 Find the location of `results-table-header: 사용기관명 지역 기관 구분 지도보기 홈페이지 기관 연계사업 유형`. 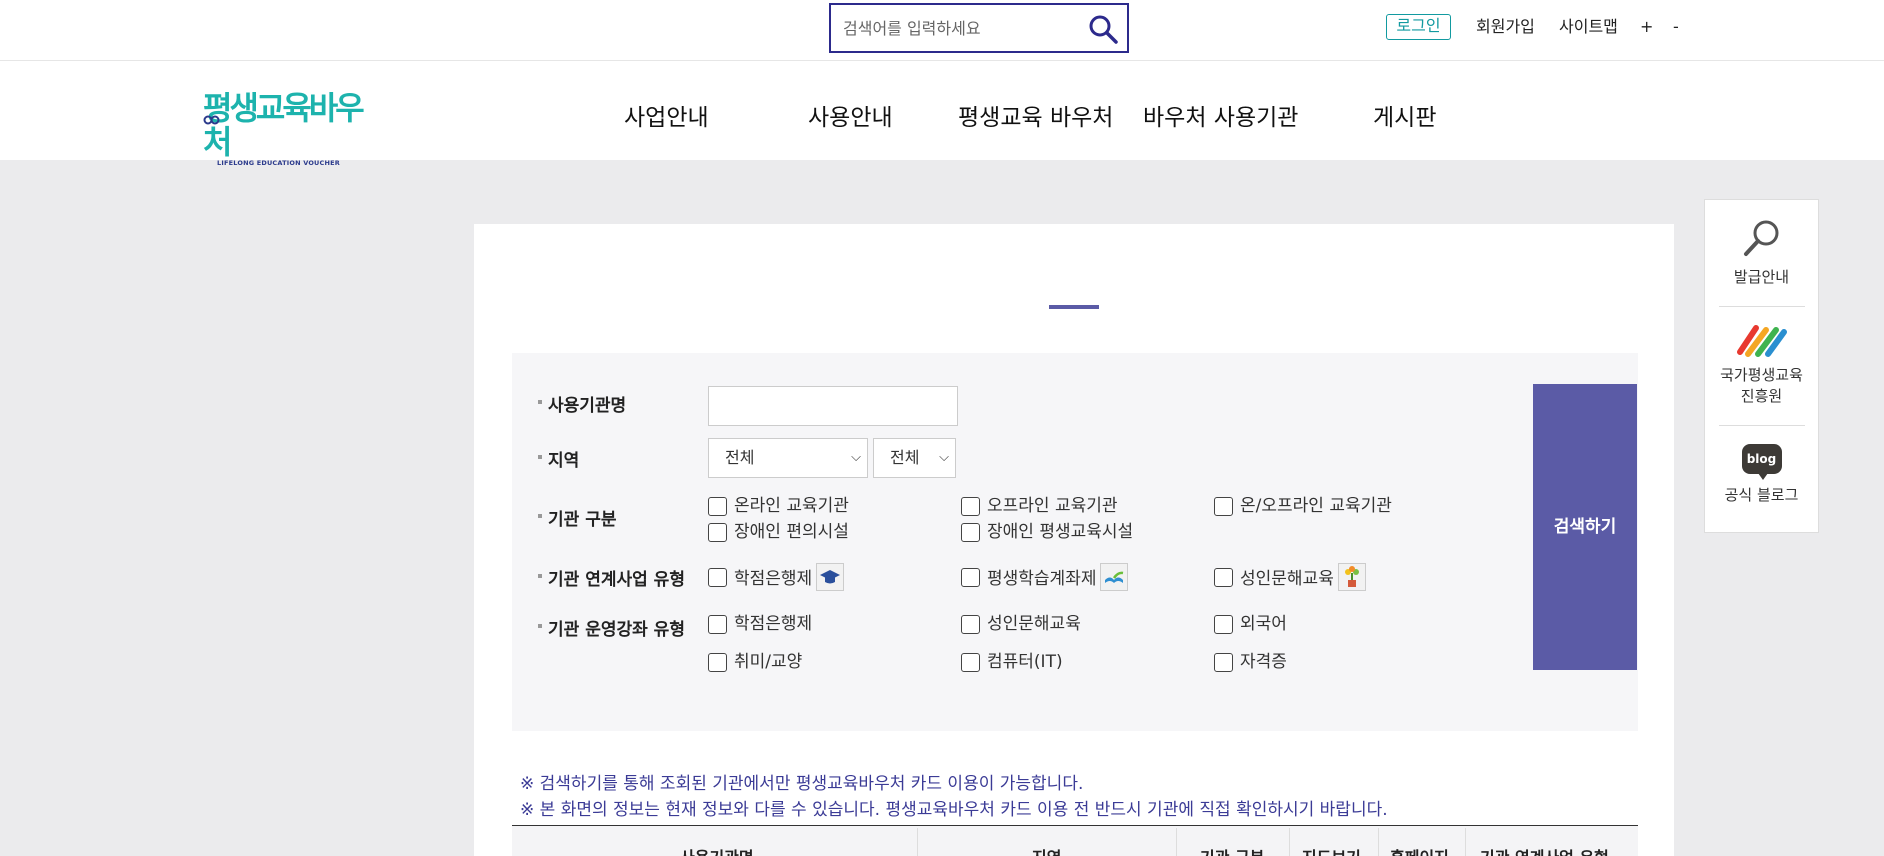

results-table-header: 사용기관명 지역 기관 구분 지도보기 홈페이지 기관 연계사업 유형 is located at coordinates (1075, 840).